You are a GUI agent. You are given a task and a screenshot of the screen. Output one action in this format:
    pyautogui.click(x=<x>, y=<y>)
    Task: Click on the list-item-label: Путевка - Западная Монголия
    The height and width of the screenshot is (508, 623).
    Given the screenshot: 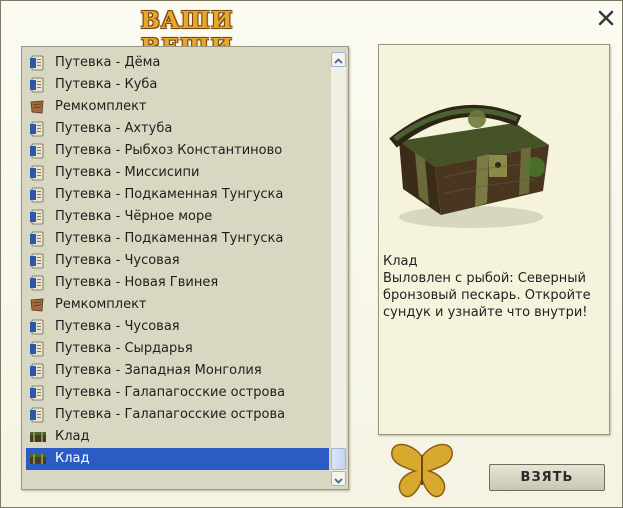 What is the action you would take?
    pyautogui.click(x=158, y=370)
    